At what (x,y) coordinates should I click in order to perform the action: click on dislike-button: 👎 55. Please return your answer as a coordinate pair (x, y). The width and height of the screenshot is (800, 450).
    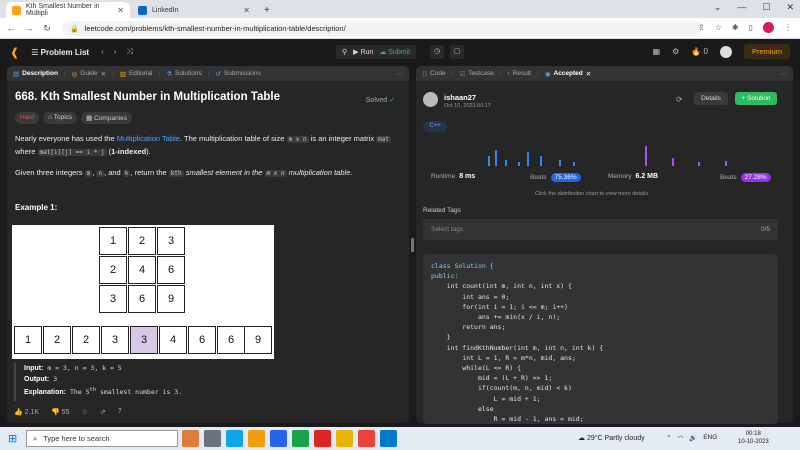
    Looking at the image, I should click on (60, 412).